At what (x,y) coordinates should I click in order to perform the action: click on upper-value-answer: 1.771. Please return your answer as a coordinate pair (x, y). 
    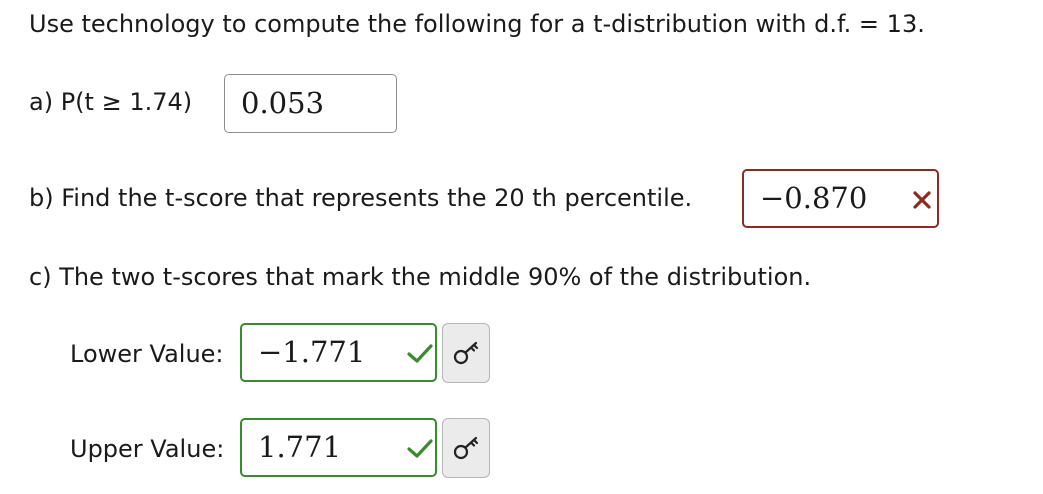
    Looking at the image, I should click on (300, 447).